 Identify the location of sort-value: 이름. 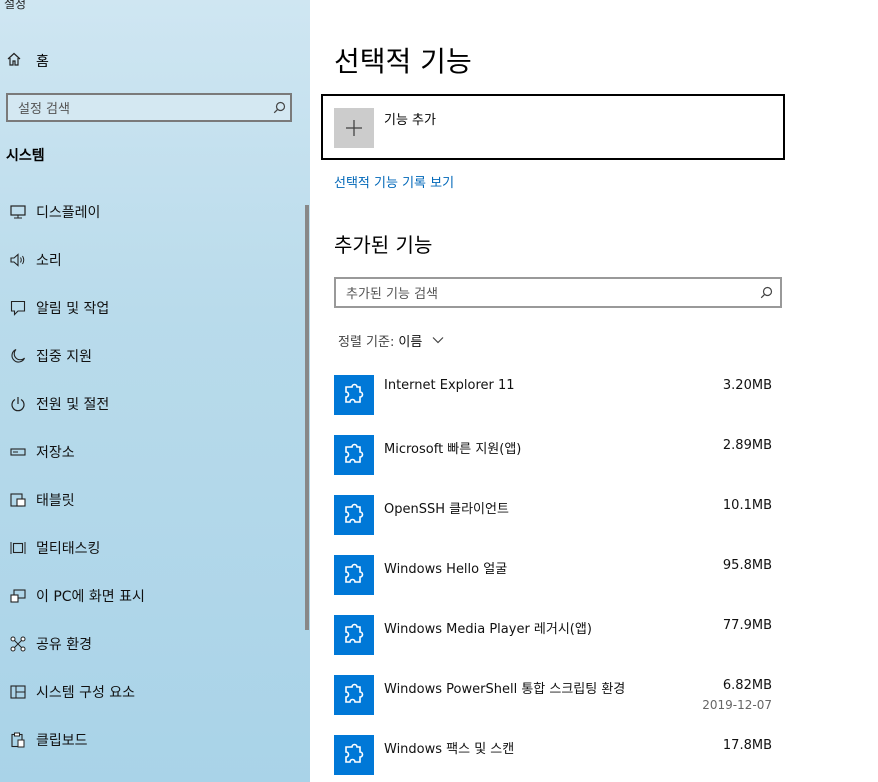
(410, 342).